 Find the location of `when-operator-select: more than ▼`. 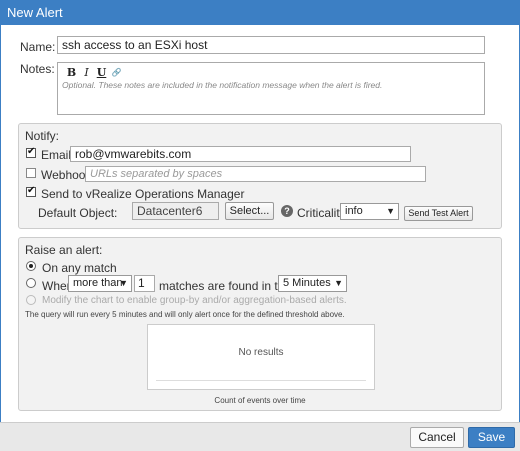

when-operator-select: more than ▼ is located at coordinates (100, 283).